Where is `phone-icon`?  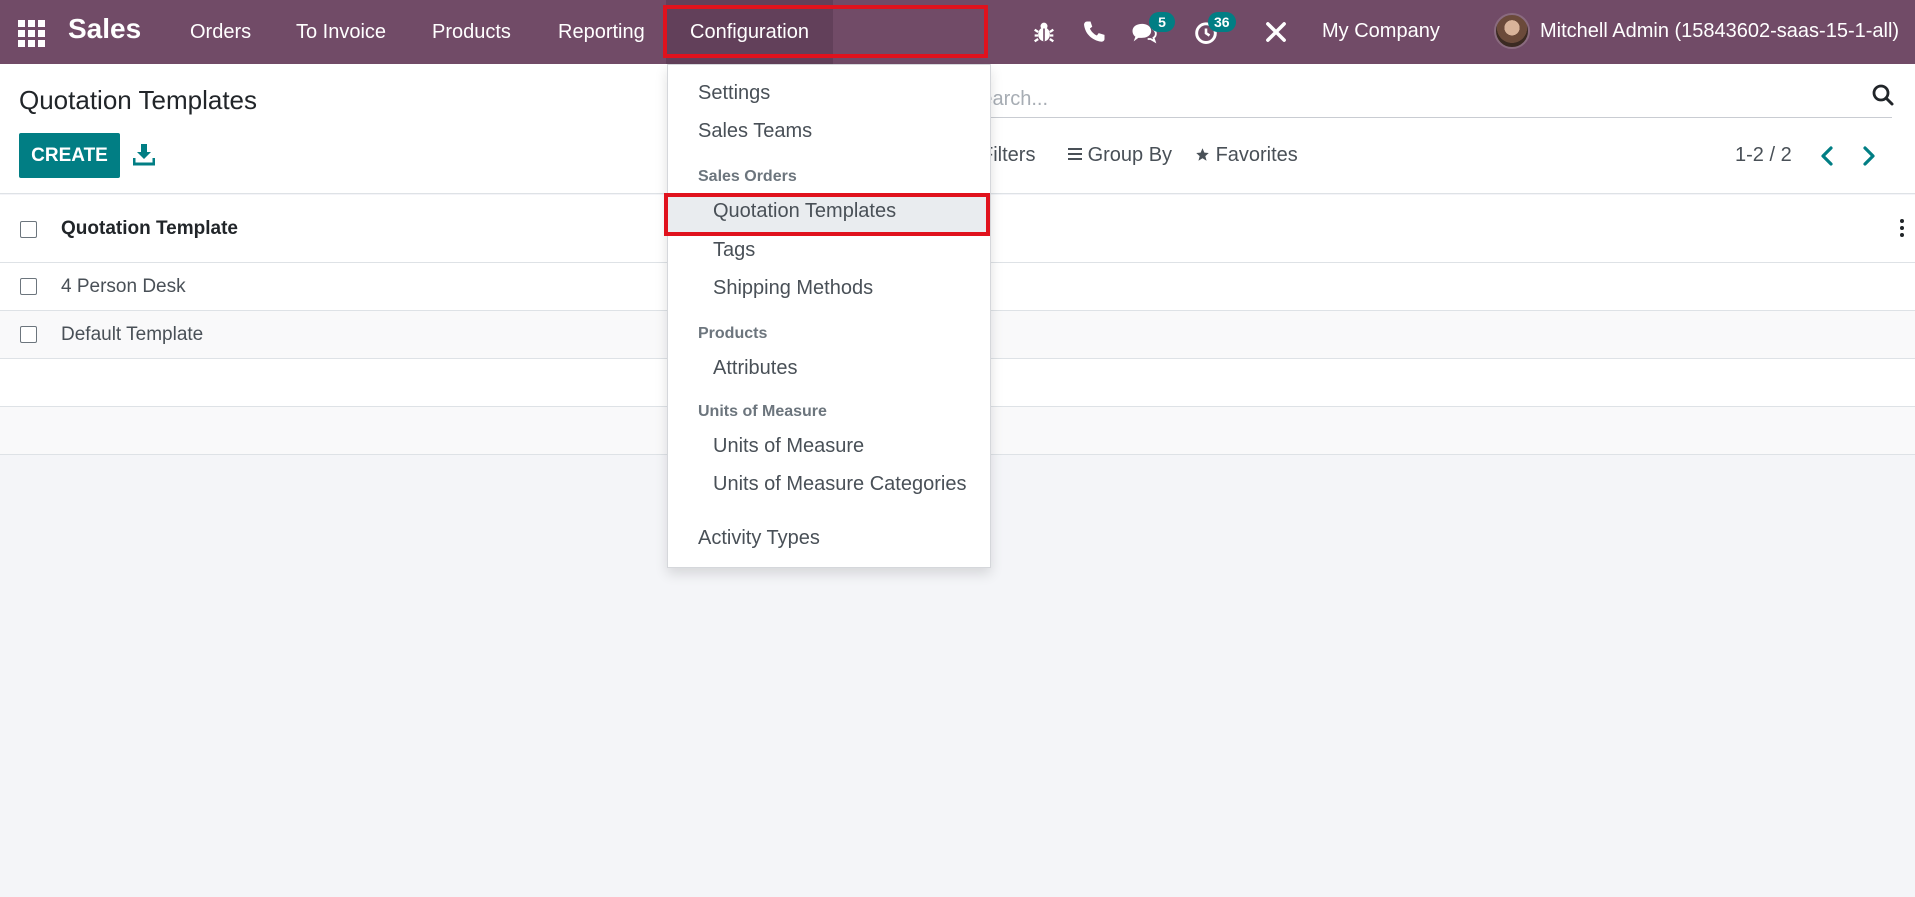 phone-icon is located at coordinates (1094, 32).